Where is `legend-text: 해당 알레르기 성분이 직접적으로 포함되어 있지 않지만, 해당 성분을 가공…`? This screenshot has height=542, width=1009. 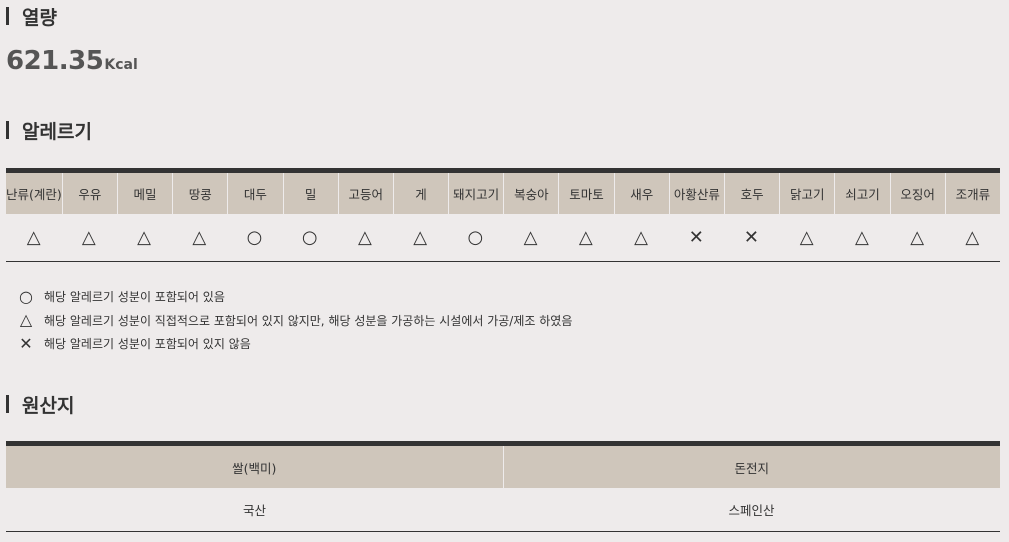
legend-text: 해당 알레르기 성분이 직접적으로 포함되어 있지 않지만, 해당 성분을 가공… is located at coordinates (308, 320).